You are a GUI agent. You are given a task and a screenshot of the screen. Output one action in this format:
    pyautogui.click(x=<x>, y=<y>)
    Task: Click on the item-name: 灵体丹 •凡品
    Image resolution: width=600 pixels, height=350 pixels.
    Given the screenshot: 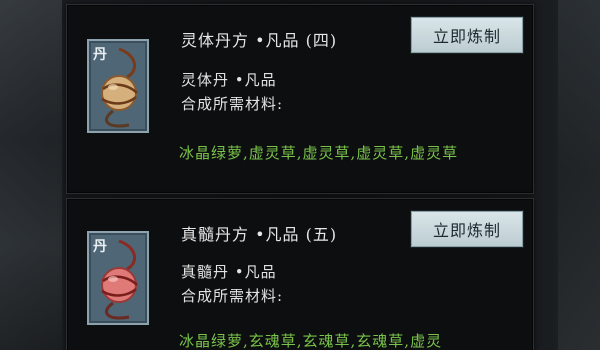 What is the action you would take?
    pyautogui.click(x=229, y=80)
    